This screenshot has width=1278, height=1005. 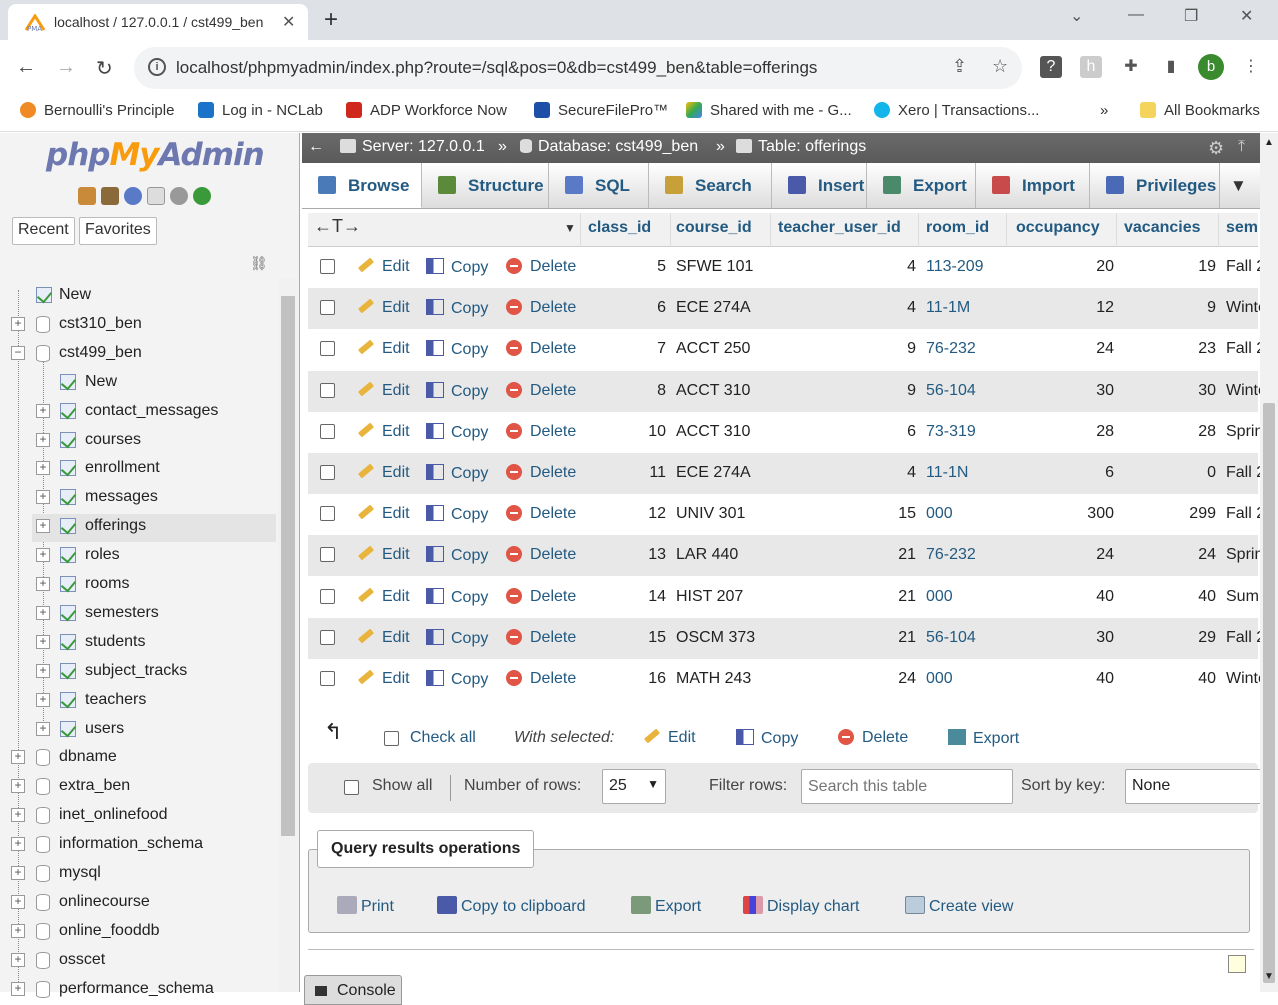 I want to click on table-item-roles: + roles, so click(x=154, y=557).